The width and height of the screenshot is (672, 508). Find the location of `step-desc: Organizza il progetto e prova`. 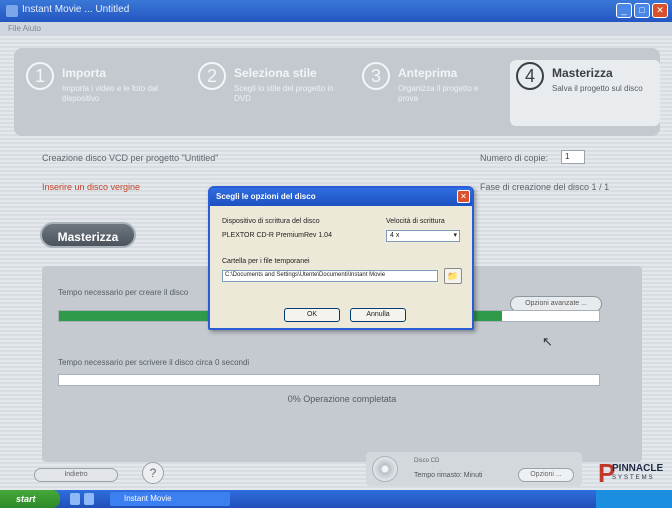

step-desc: Organizza il progetto e prova is located at coordinates (438, 93).